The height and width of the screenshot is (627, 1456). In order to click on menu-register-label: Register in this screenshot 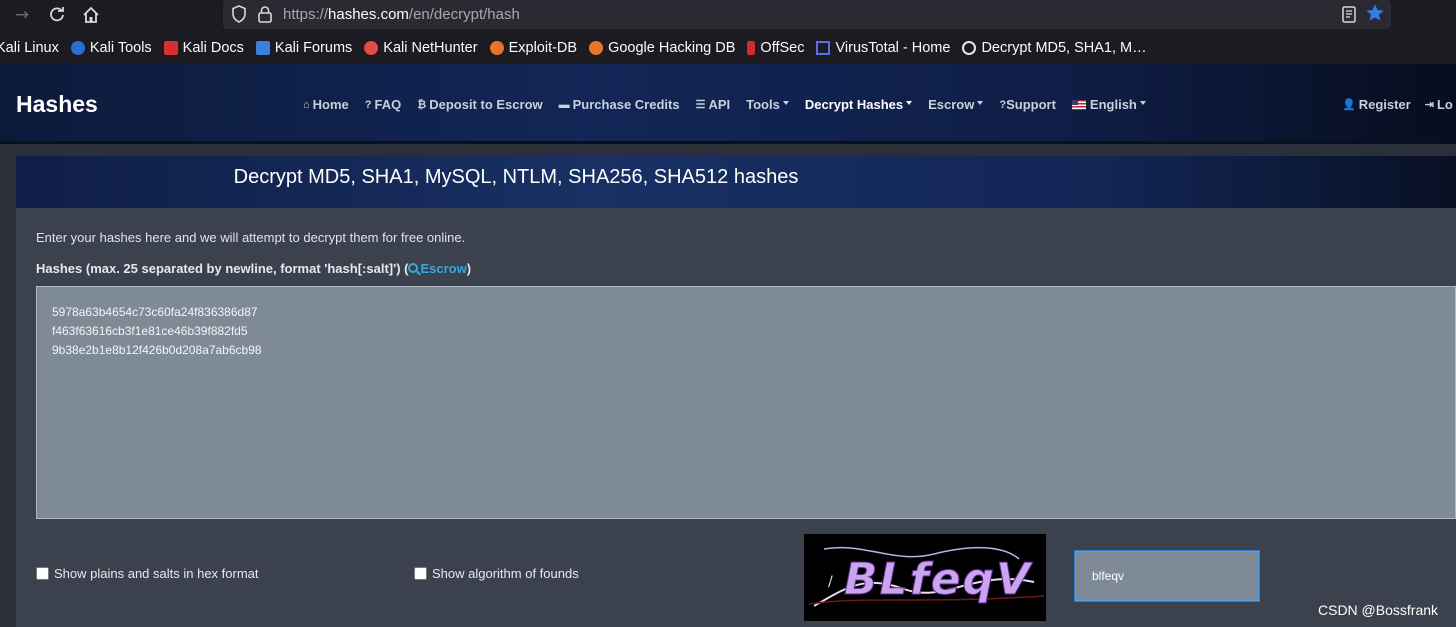, I will do `click(1384, 104)`.